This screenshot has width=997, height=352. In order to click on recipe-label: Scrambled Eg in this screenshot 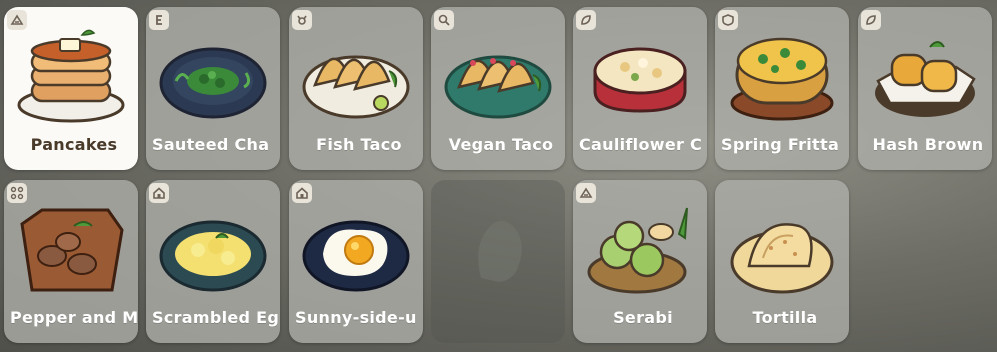, I will do `click(216, 317)`.